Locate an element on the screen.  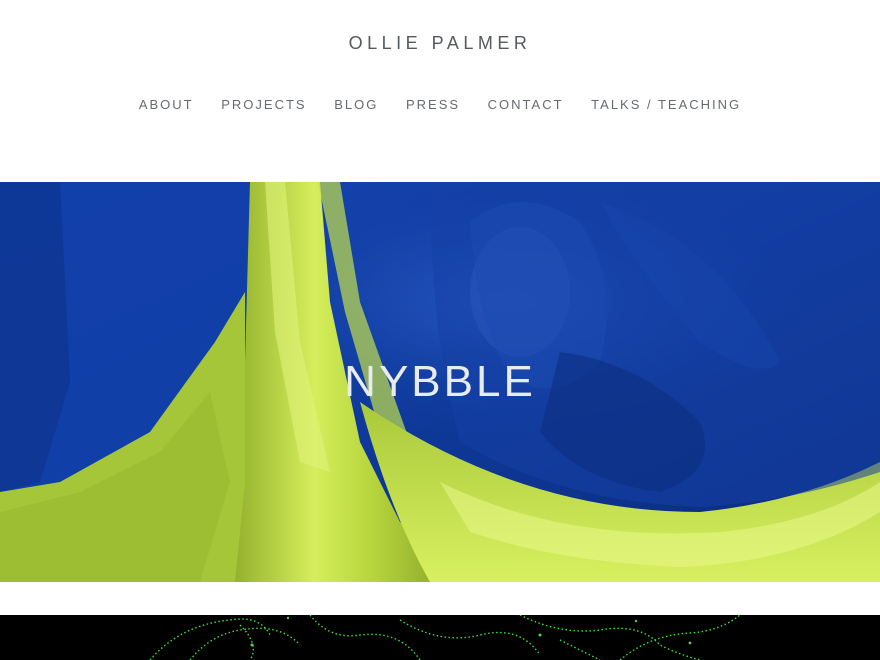
hero-project-title: NYBBLE is located at coordinates (440, 381).